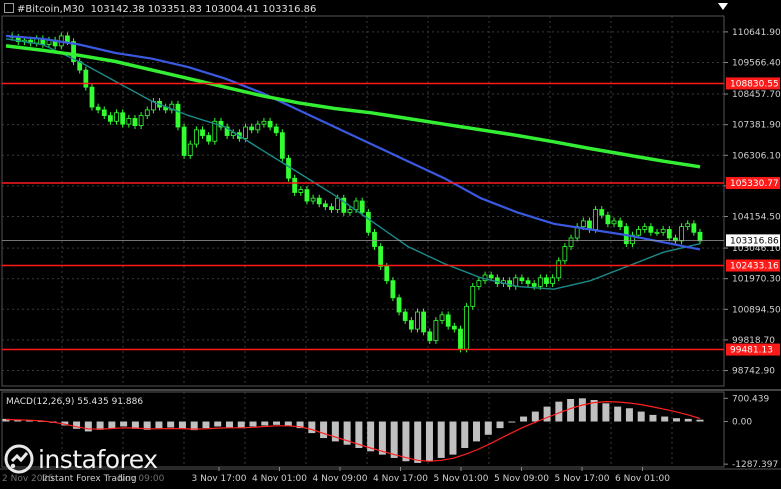 Image resolution: width=781 pixels, height=489 pixels. I want to click on time-axis-label: 4 Nov 01:00, so click(279, 479).